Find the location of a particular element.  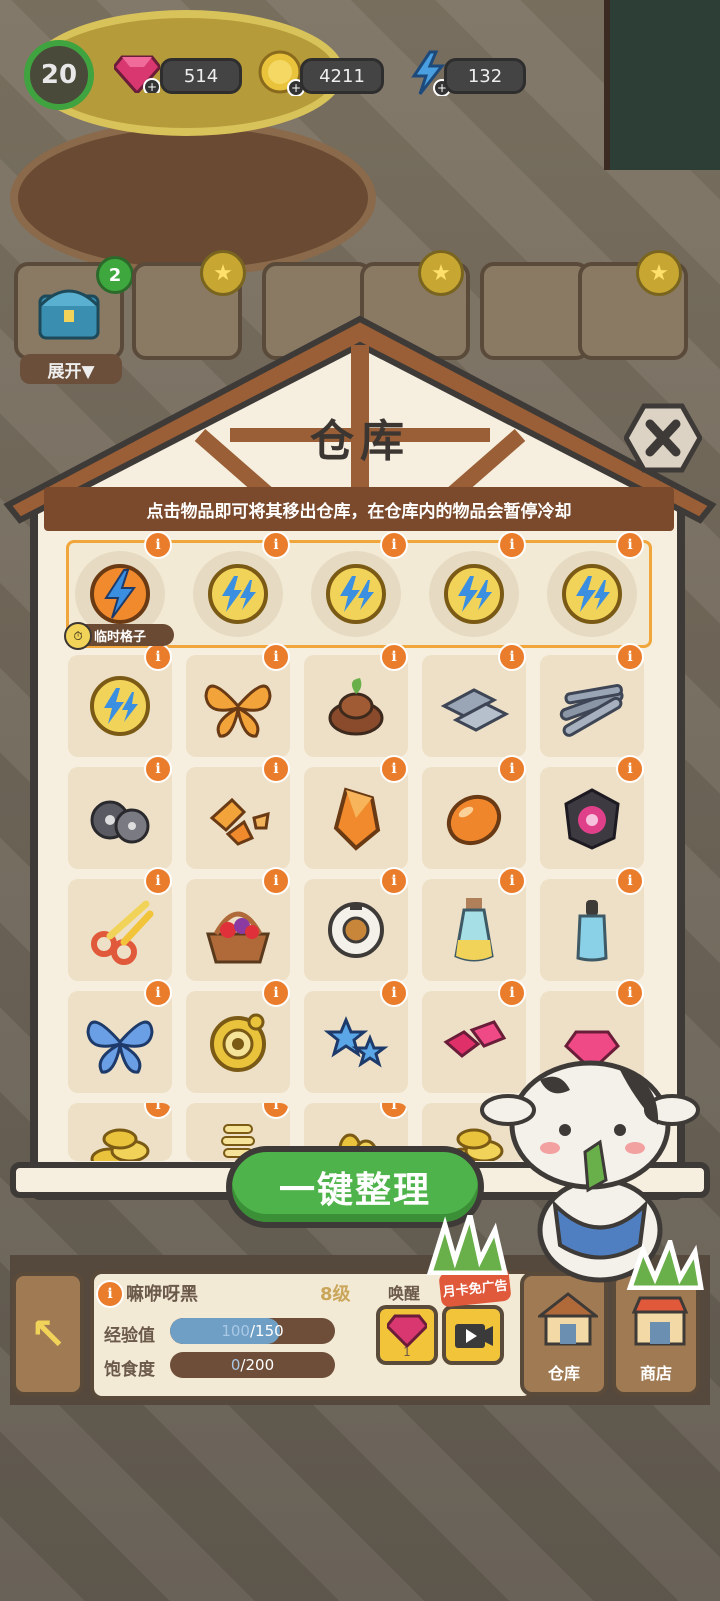

wake-label: 唤醒 is located at coordinates (404, 1293).